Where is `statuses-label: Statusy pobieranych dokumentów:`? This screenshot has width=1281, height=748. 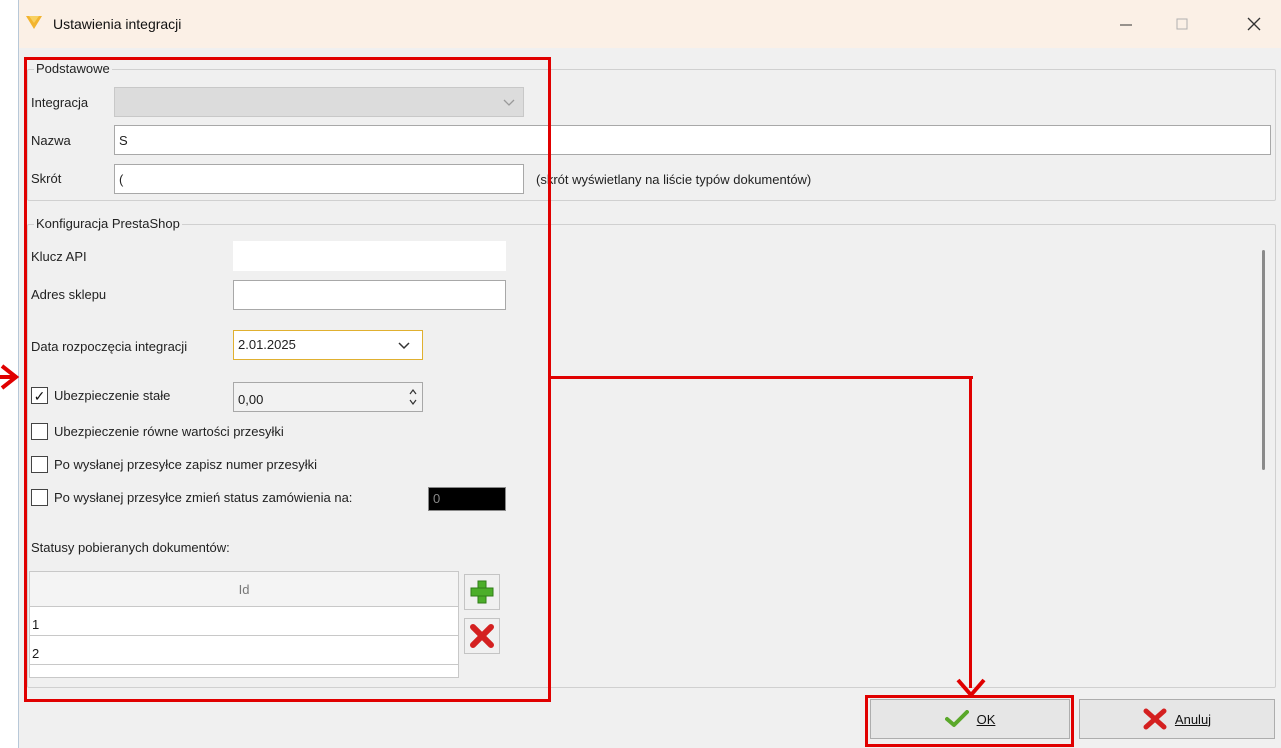
statuses-label: Statusy pobieranych dokumentów: is located at coordinates (130, 547).